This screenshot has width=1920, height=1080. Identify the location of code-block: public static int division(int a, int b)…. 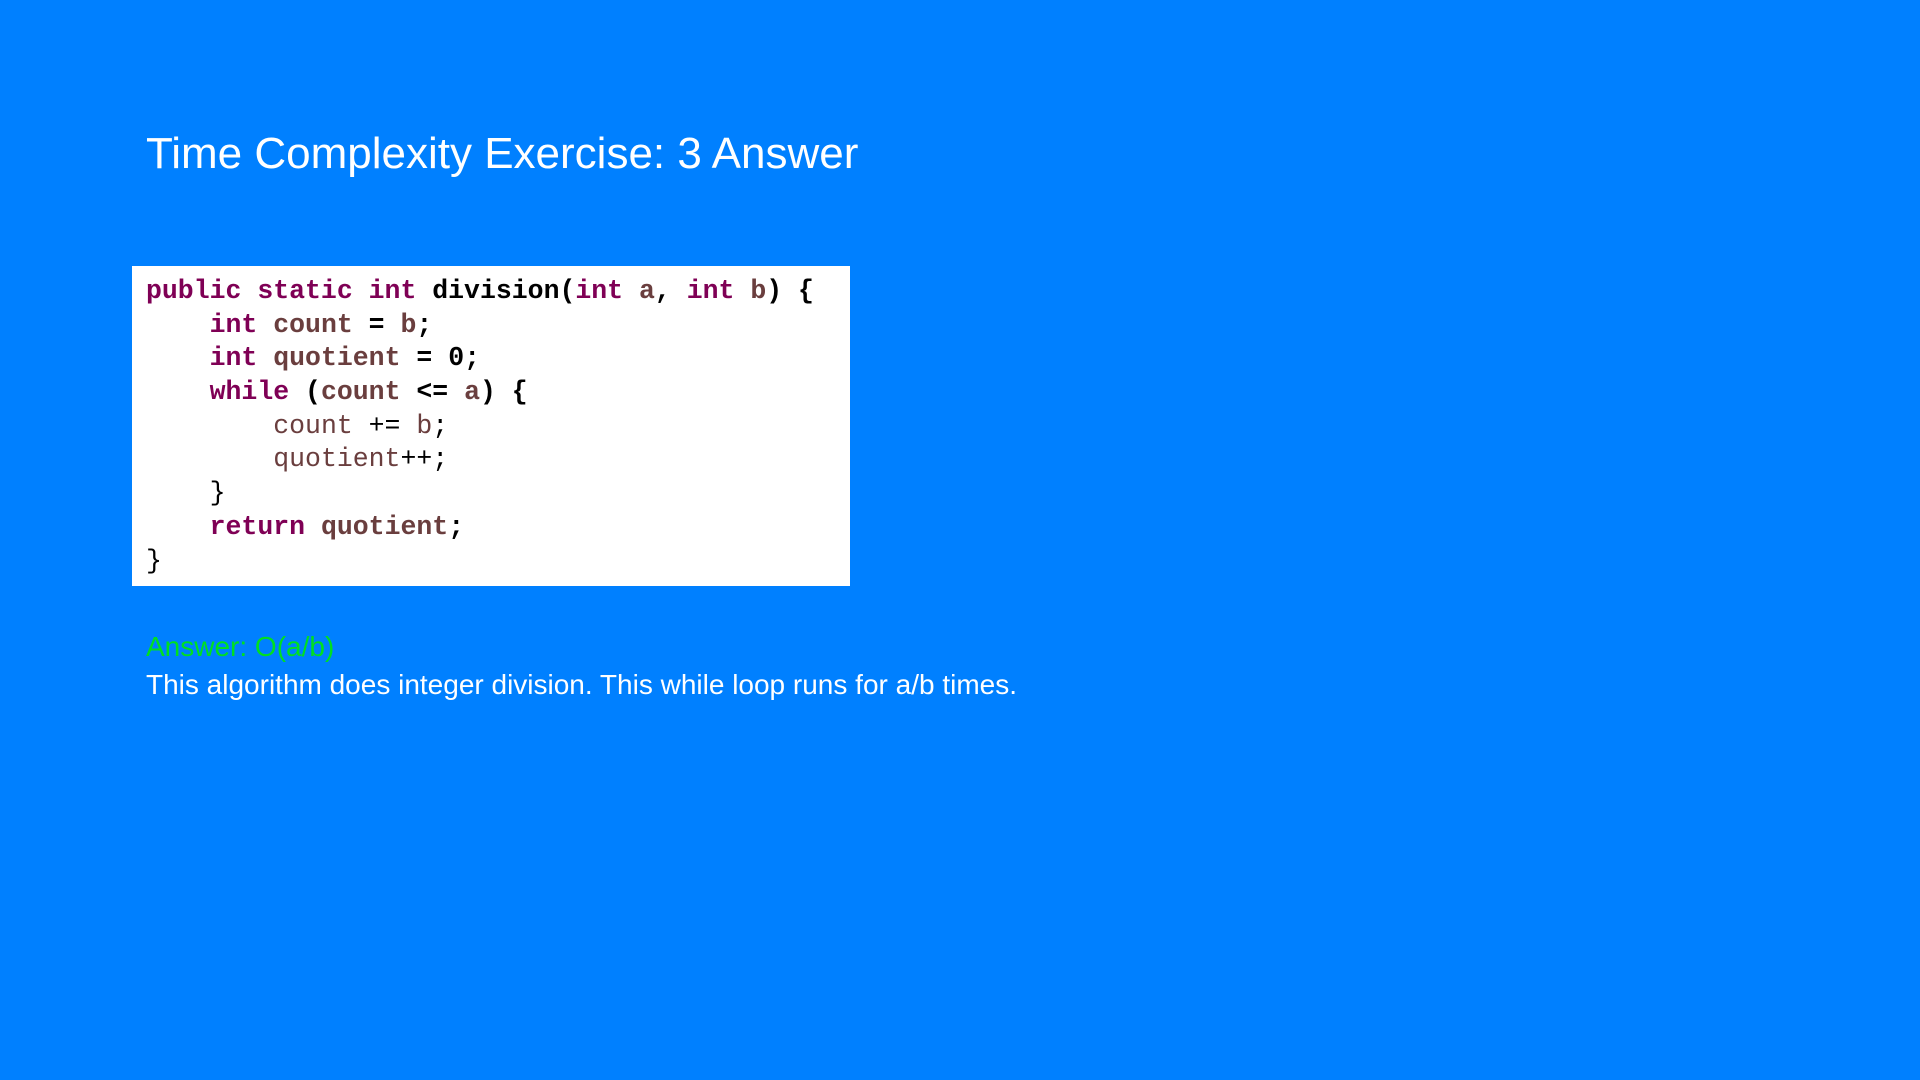
(491, 426).